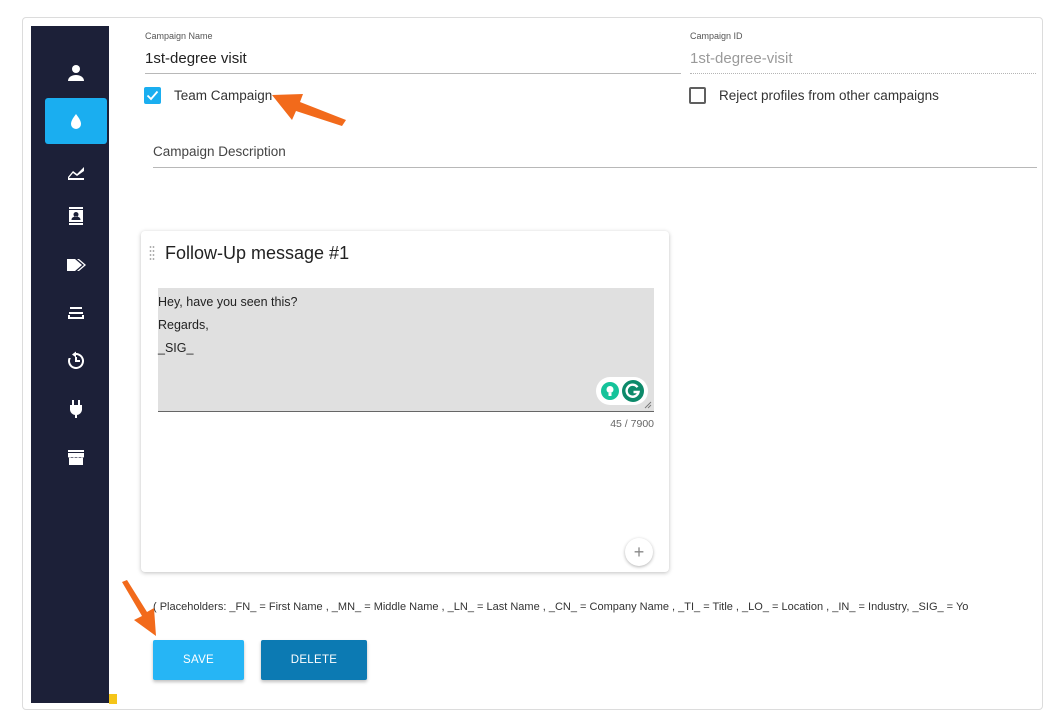  Describe the element at coordinates (697, 95) in the screenshot. I see `reject-profiles-checkbox` at that location.